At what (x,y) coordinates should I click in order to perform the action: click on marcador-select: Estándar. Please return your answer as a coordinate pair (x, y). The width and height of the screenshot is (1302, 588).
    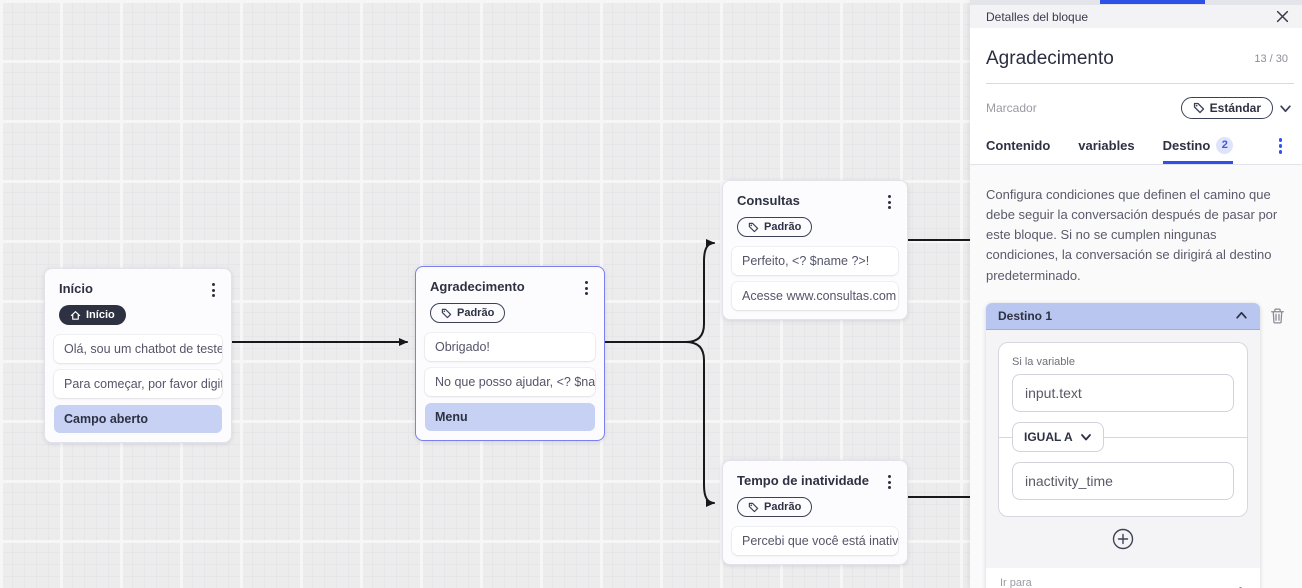
    Looking at the image, I should click on (1236, 108).